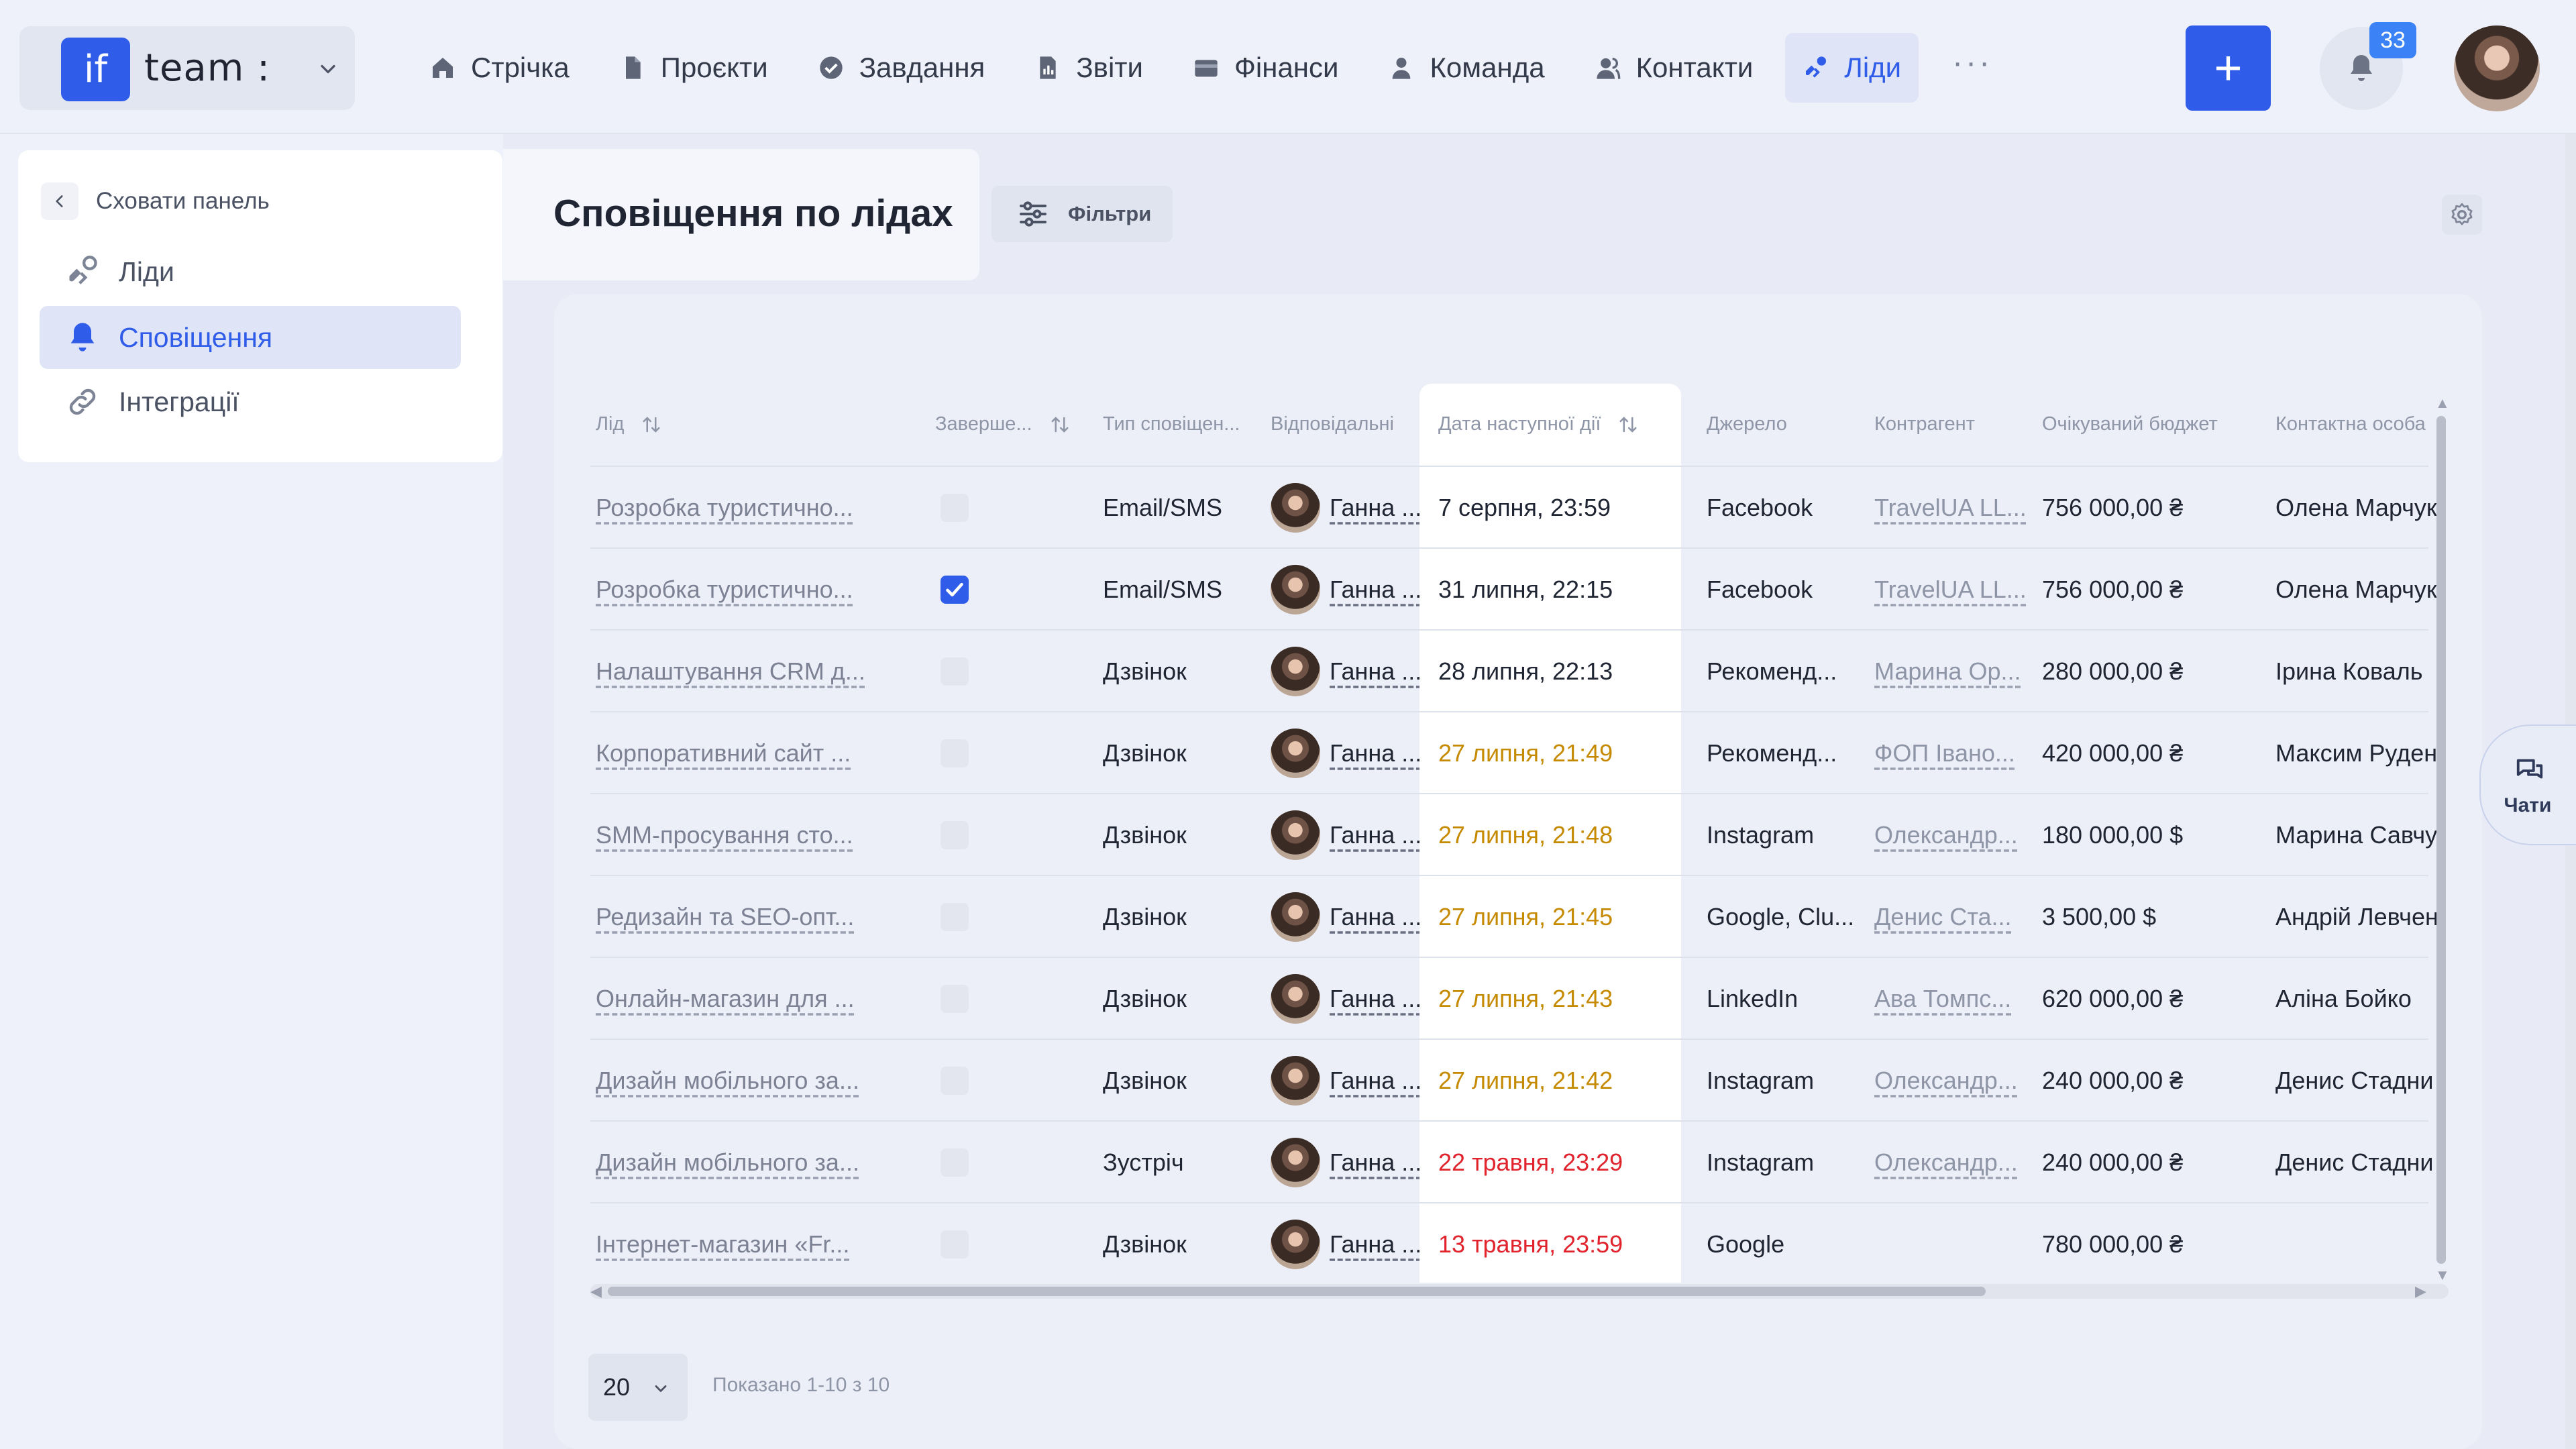  I want to click on scroll-down-arrow: ▼, so click(2442, 1275).